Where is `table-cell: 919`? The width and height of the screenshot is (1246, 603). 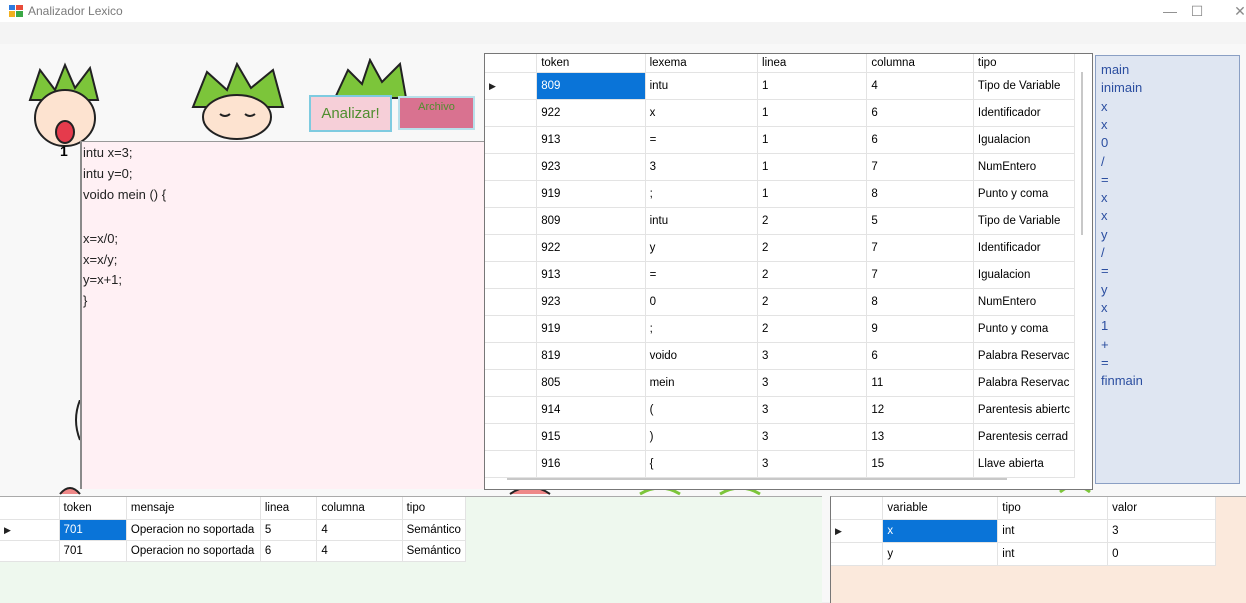 table-cell: 919 is located at coordinates (591, 329).